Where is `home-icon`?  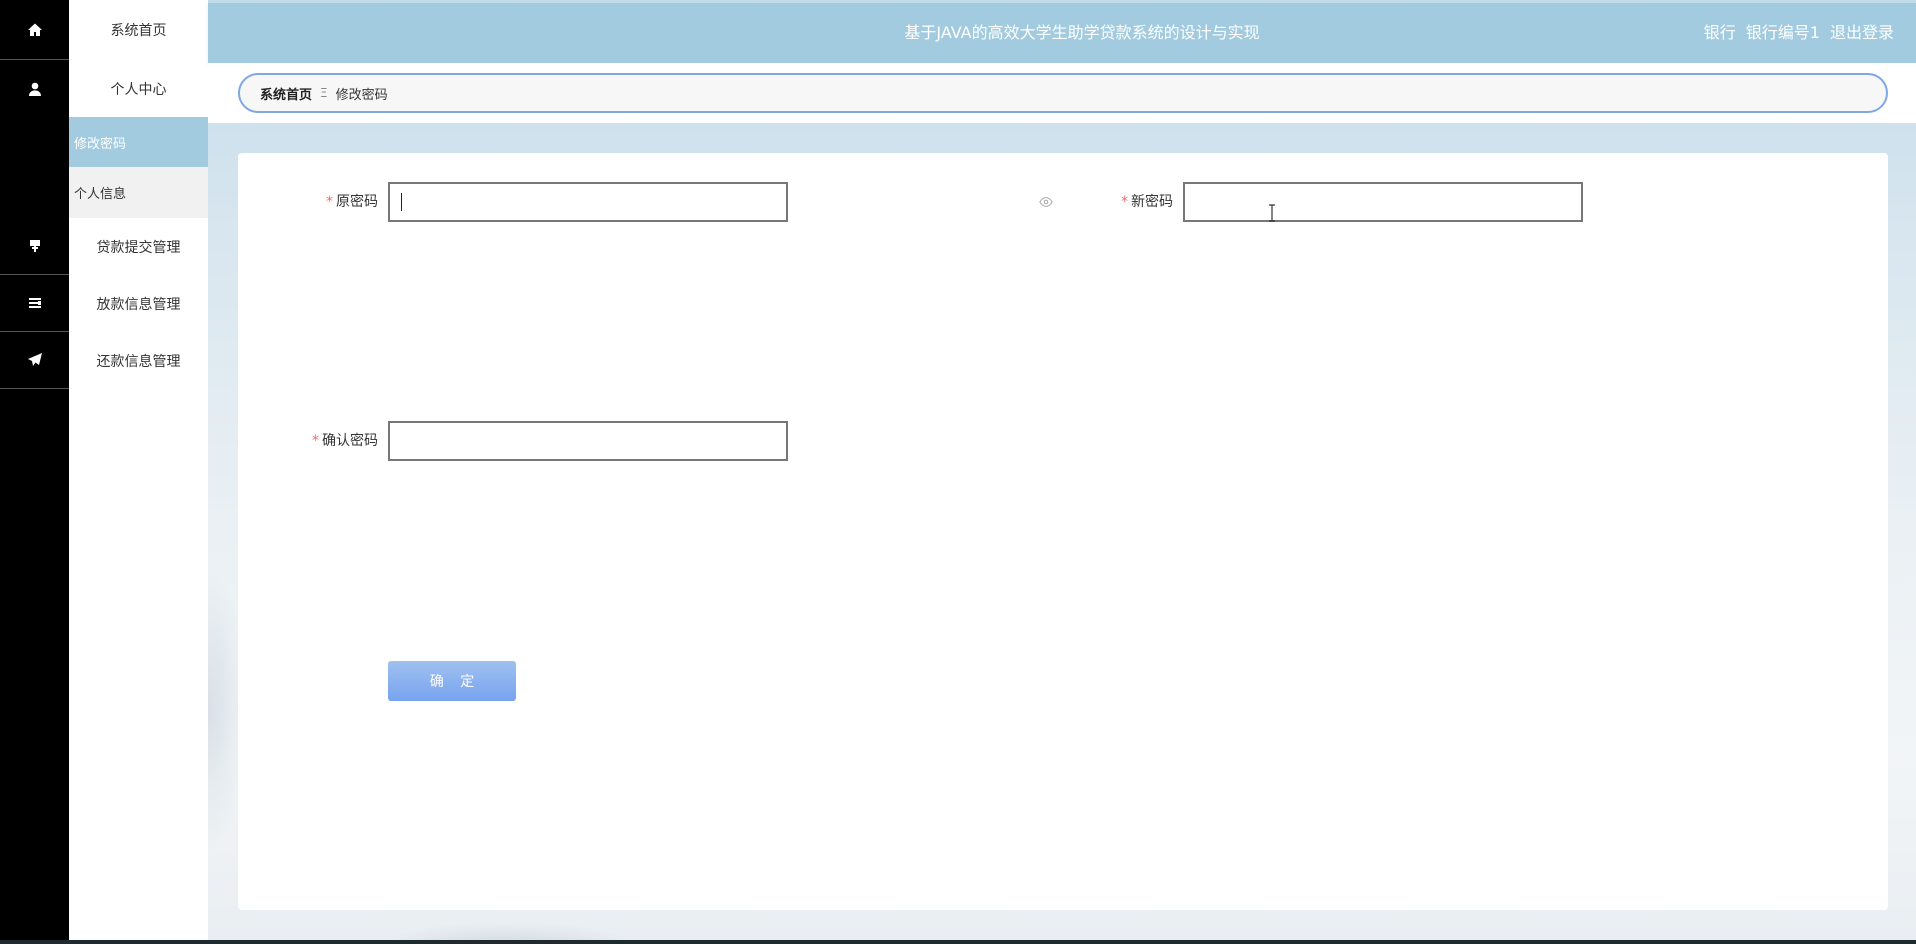
home-icon is located at coordinates (34, 29).